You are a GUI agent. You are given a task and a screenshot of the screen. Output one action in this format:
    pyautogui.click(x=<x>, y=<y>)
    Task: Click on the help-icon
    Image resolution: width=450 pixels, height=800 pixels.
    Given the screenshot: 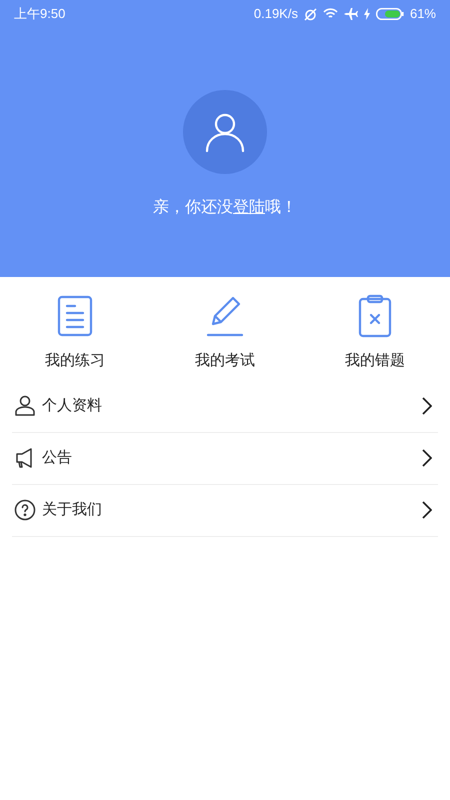 What is the action you would take?
    pyautogui.click(x=25, y=510)
    